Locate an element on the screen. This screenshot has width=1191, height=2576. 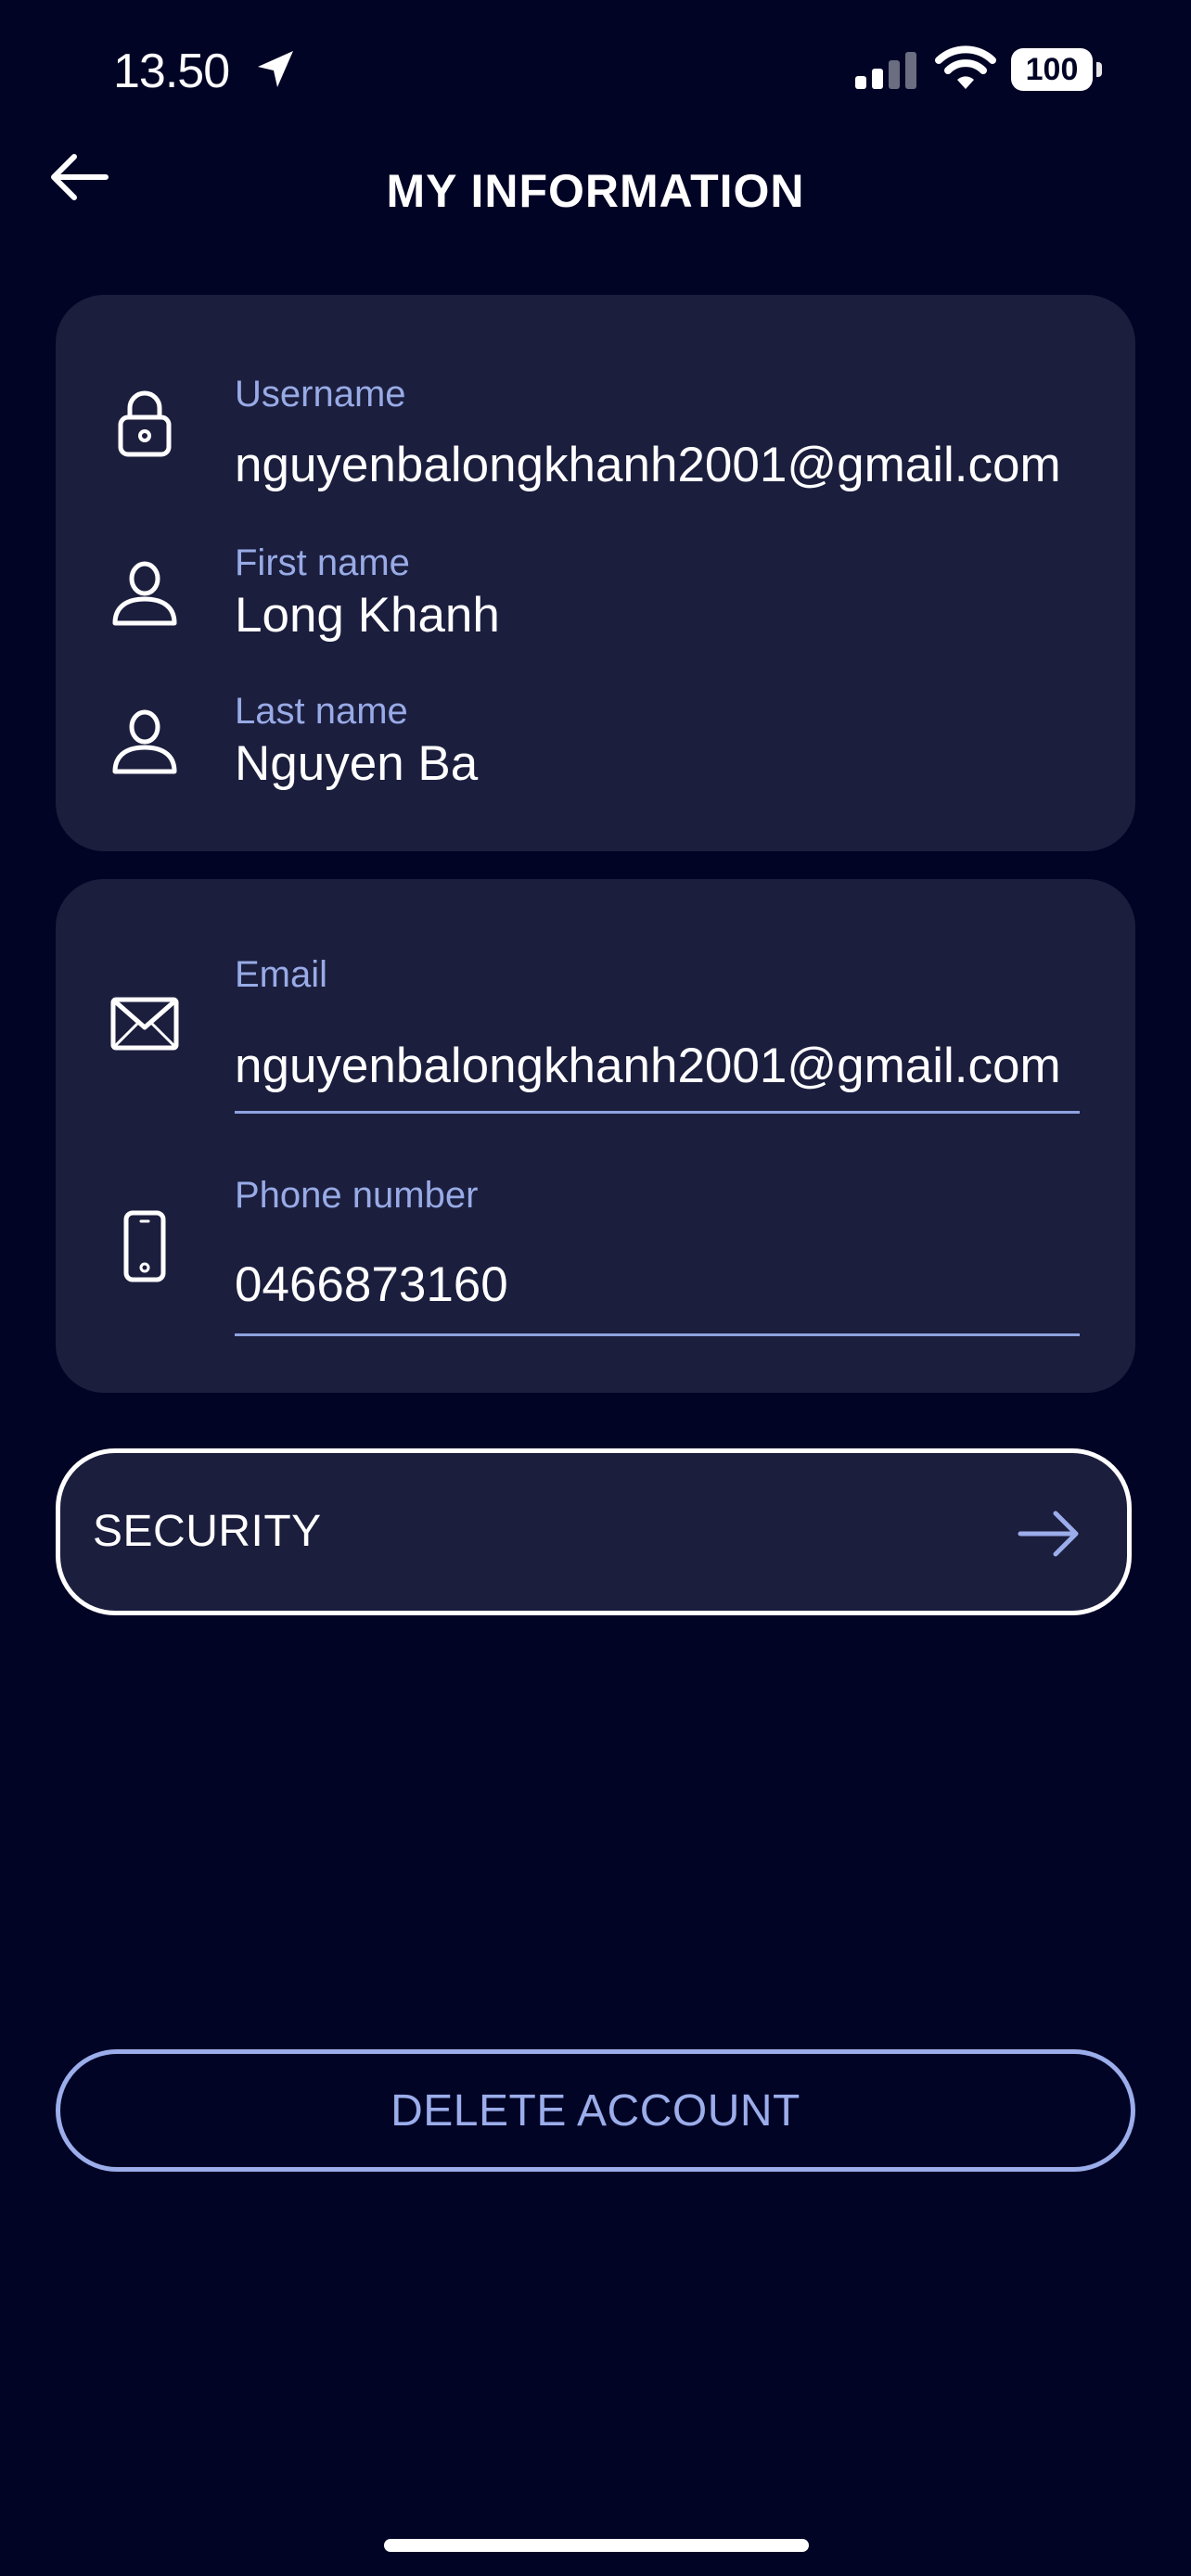
last-name-label: Last name is located at coordinates (321, 712).